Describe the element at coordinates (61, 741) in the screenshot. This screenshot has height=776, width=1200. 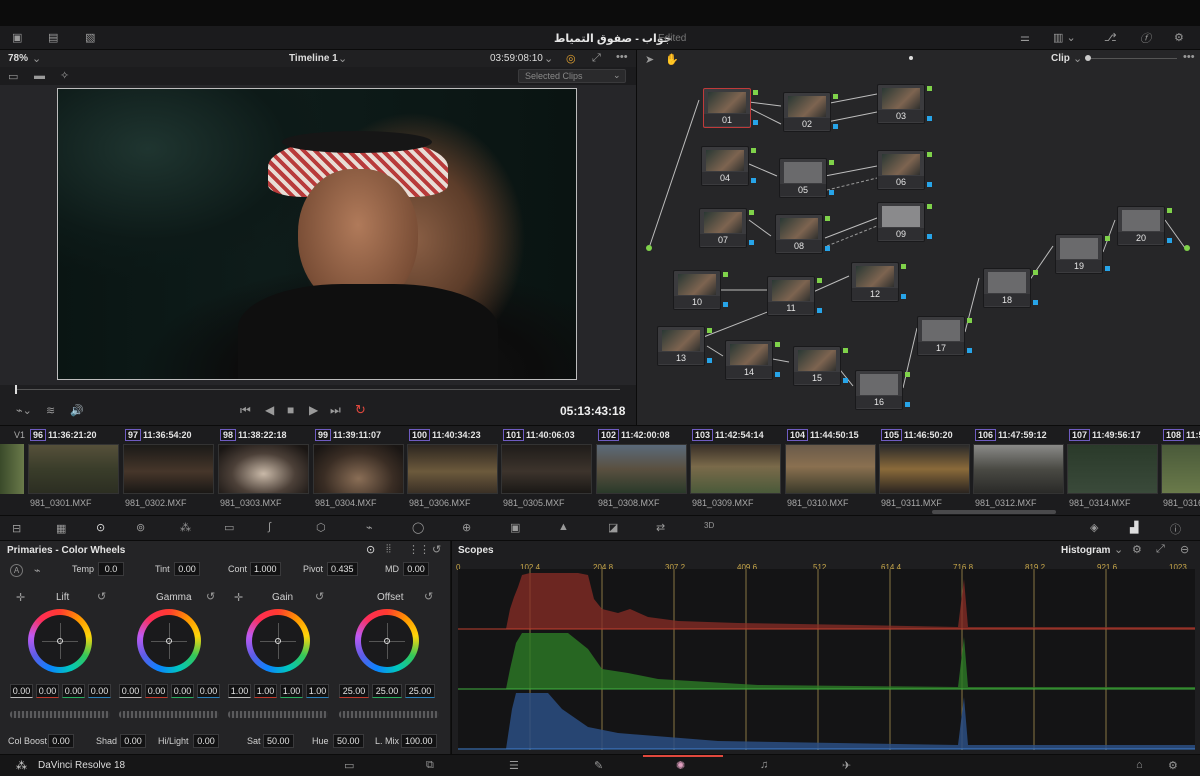
I see `col-boost-field: 0.00` at that location.